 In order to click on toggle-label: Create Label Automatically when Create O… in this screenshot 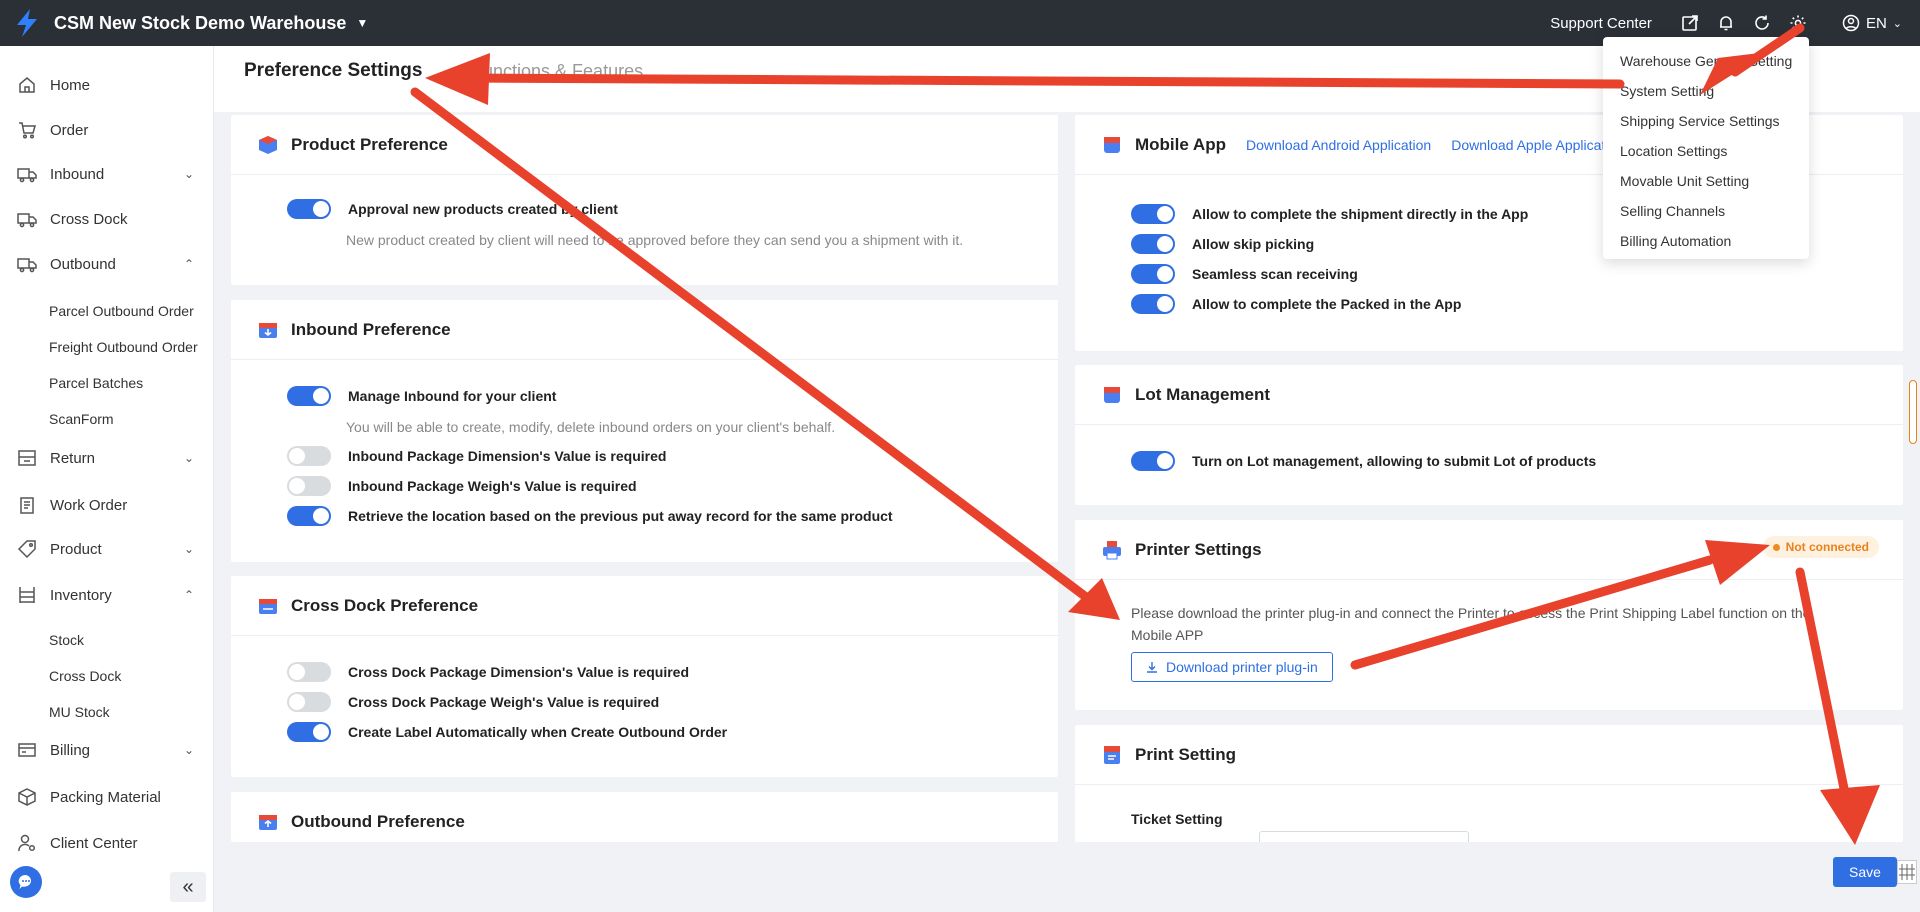, I will do `click(538, 732)`.